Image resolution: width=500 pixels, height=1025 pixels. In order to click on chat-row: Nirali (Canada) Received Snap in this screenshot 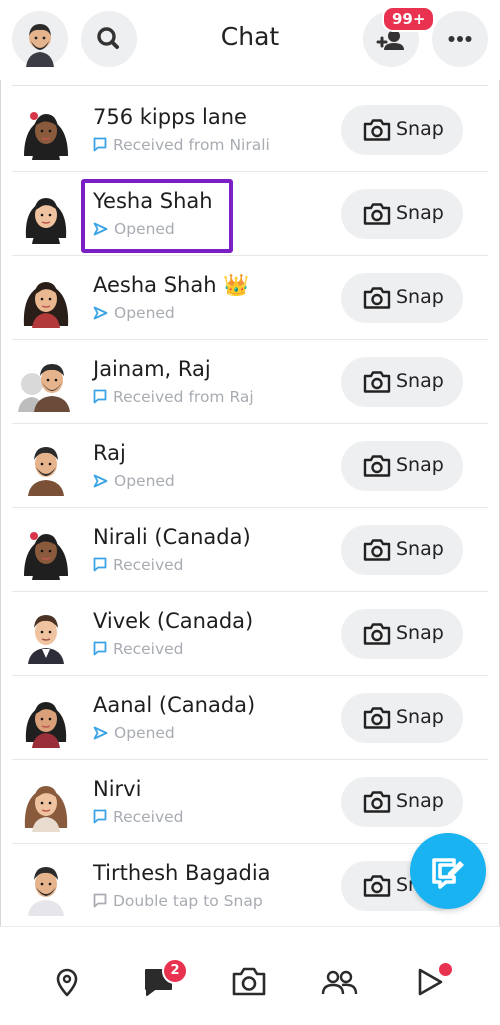, I will do `click(250, 550)`.